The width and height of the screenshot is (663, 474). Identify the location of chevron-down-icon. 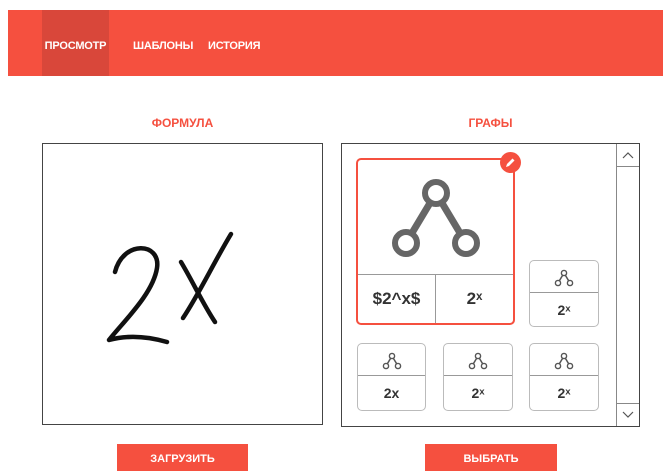
(628, 414).